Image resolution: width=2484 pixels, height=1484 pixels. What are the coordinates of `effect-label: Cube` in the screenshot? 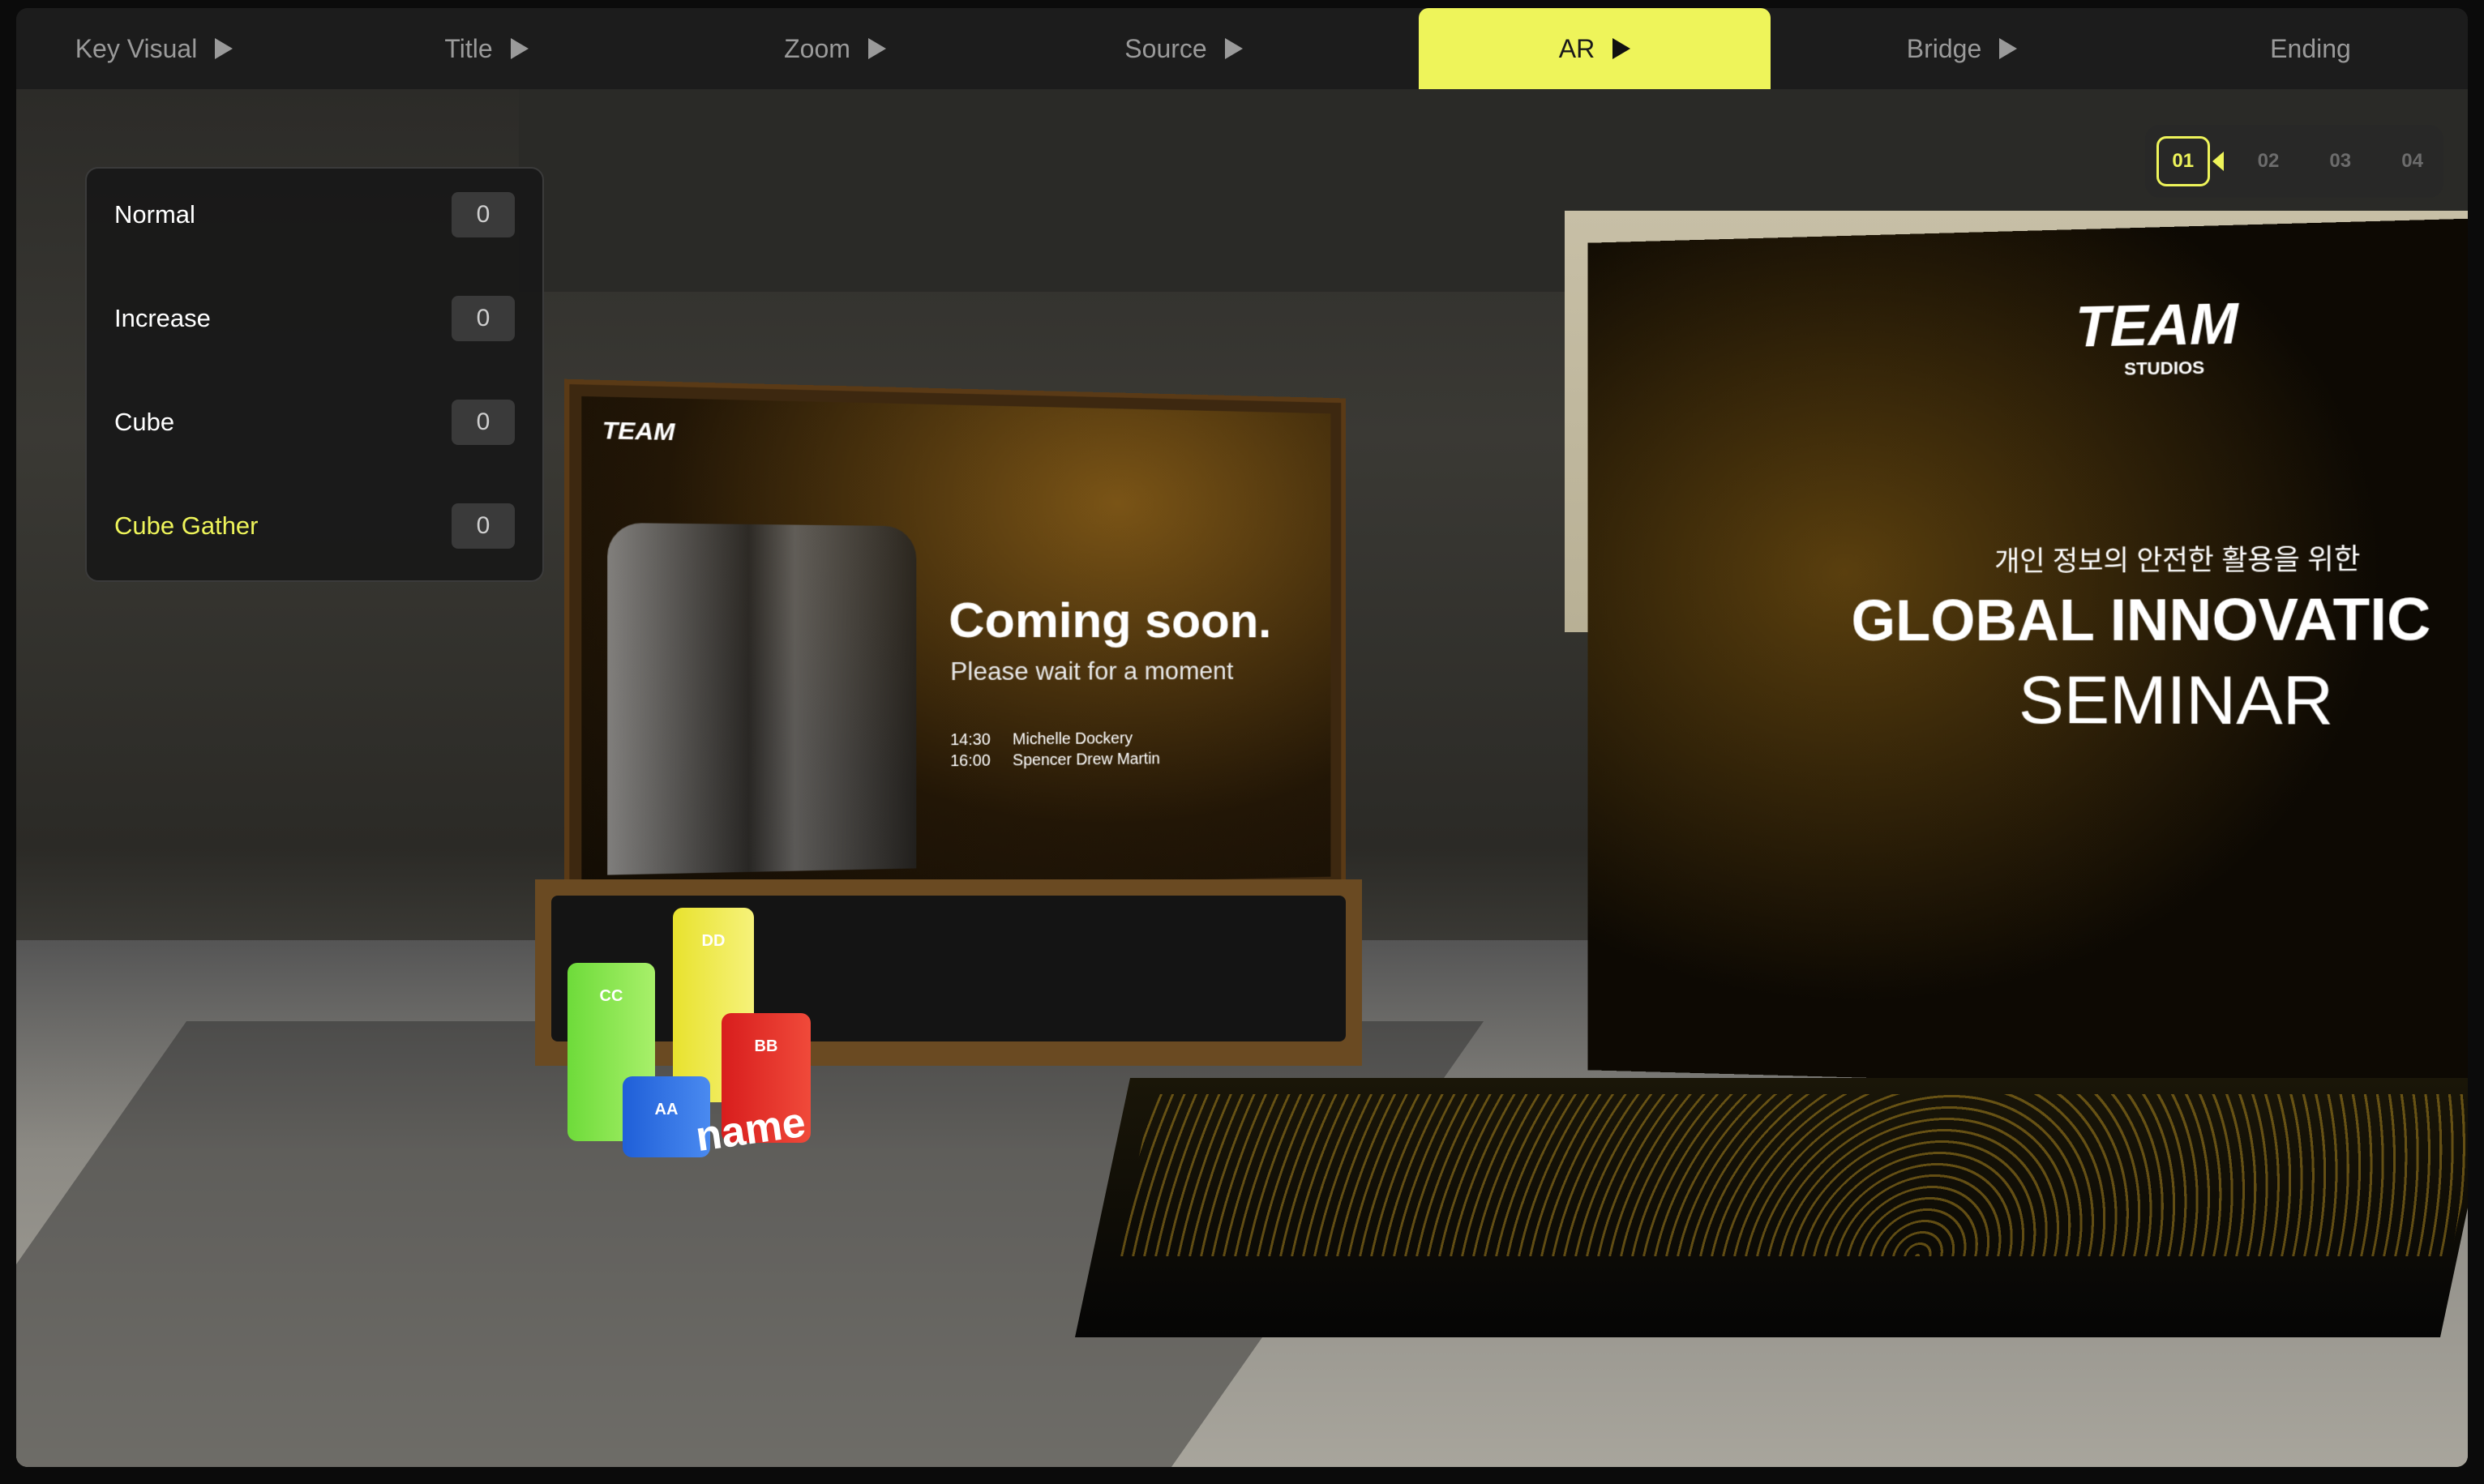 It's located at (144, 422).